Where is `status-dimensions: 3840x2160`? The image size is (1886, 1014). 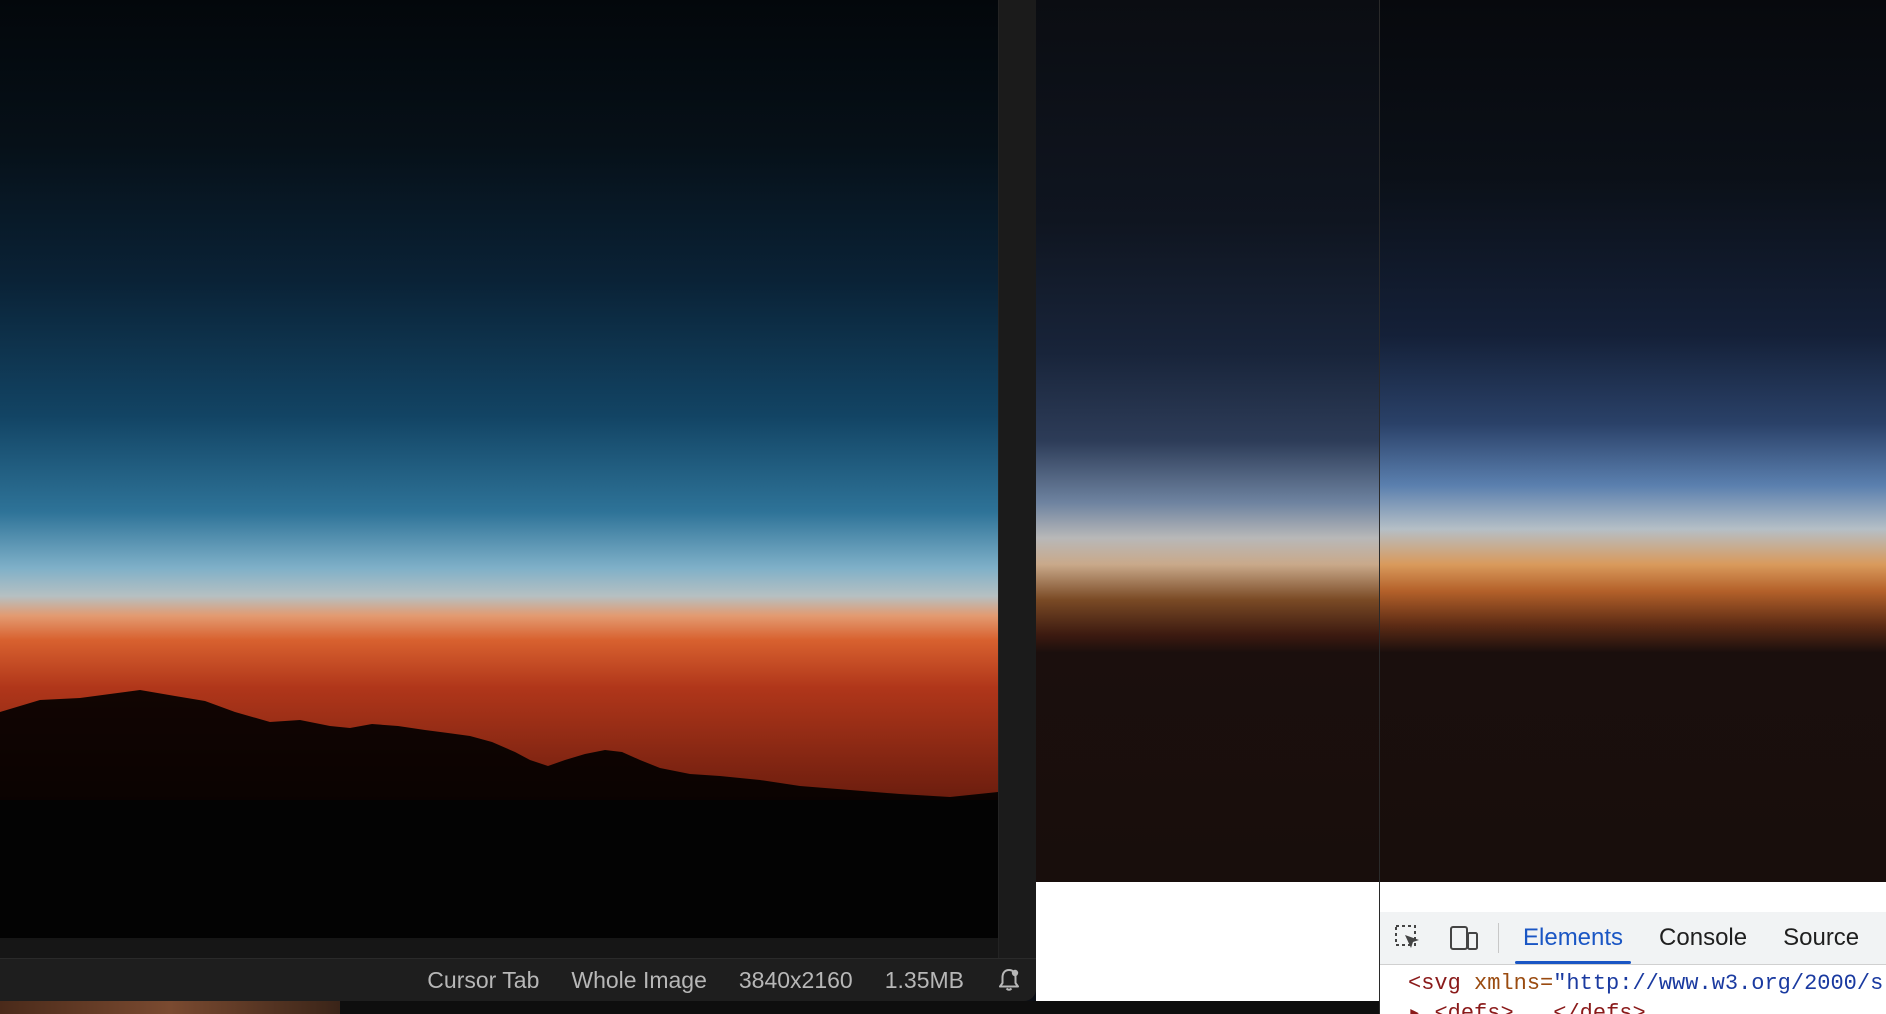 status-dimensions: 3840x2160 is located at coordinates (795, 979).